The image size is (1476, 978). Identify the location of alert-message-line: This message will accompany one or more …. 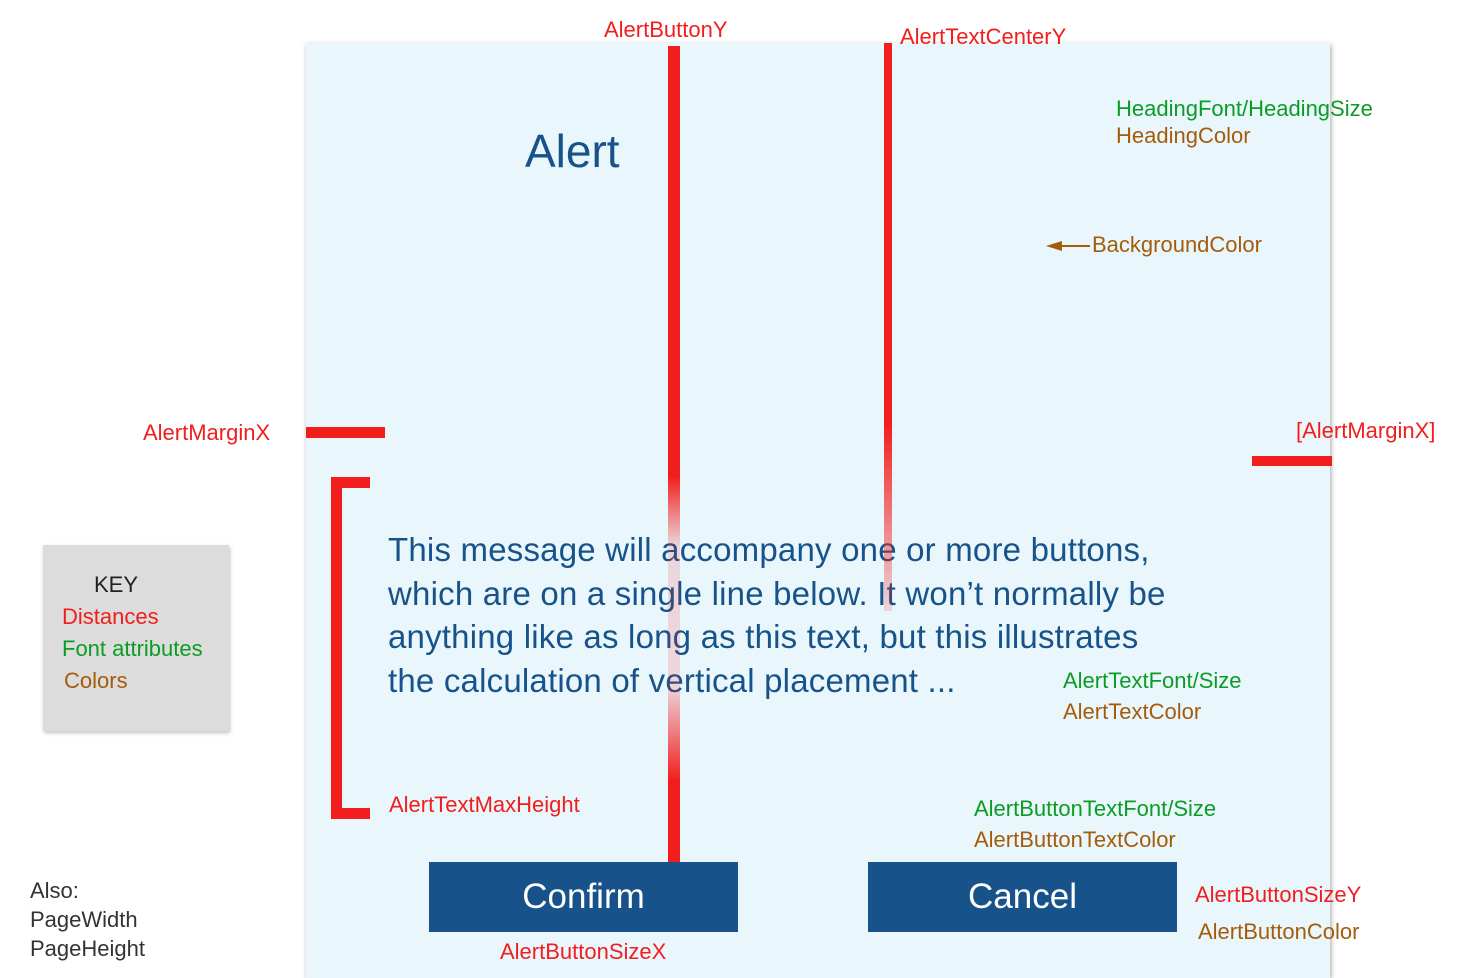
(769, 549).